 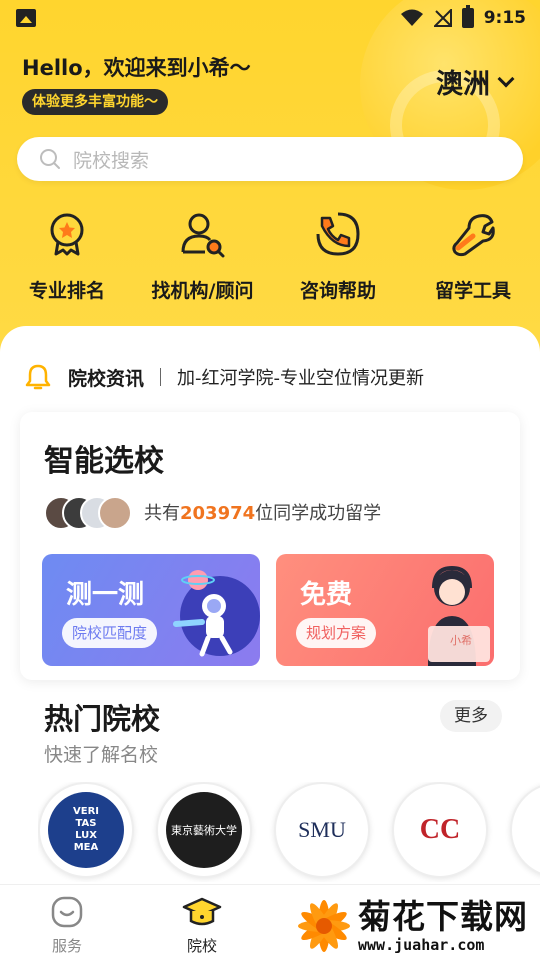 I want to click on school-logo-text: 東京藝術大学, so click(x=204, y=830).